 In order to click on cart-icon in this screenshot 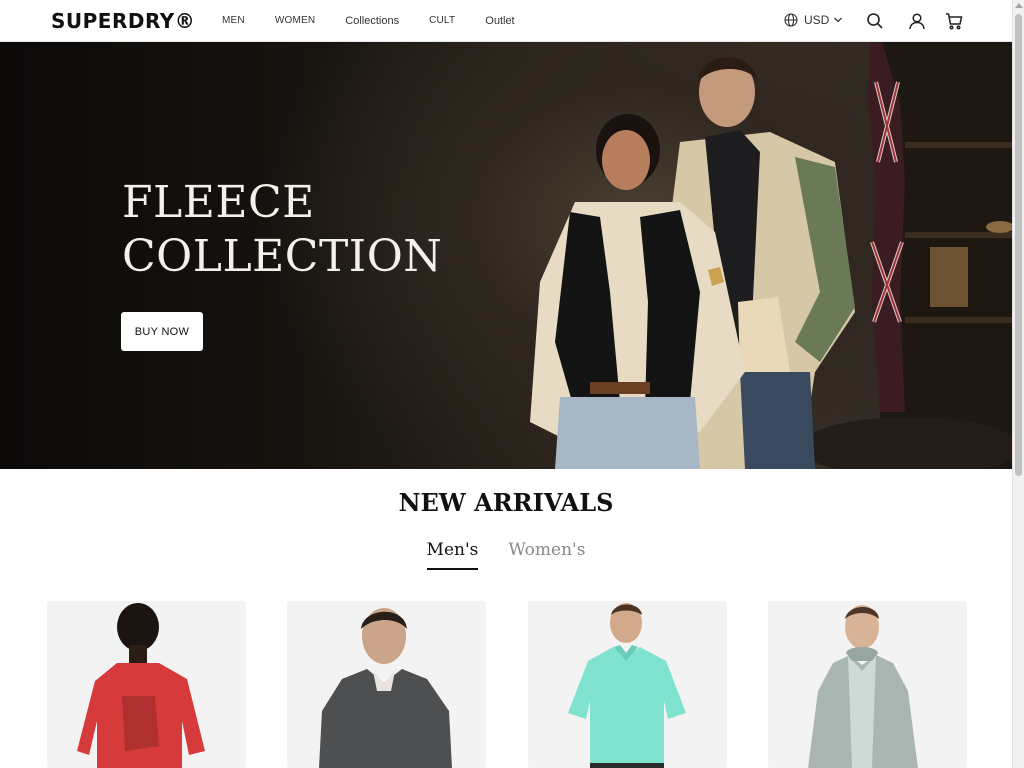, I will do `click(954, 21)`.